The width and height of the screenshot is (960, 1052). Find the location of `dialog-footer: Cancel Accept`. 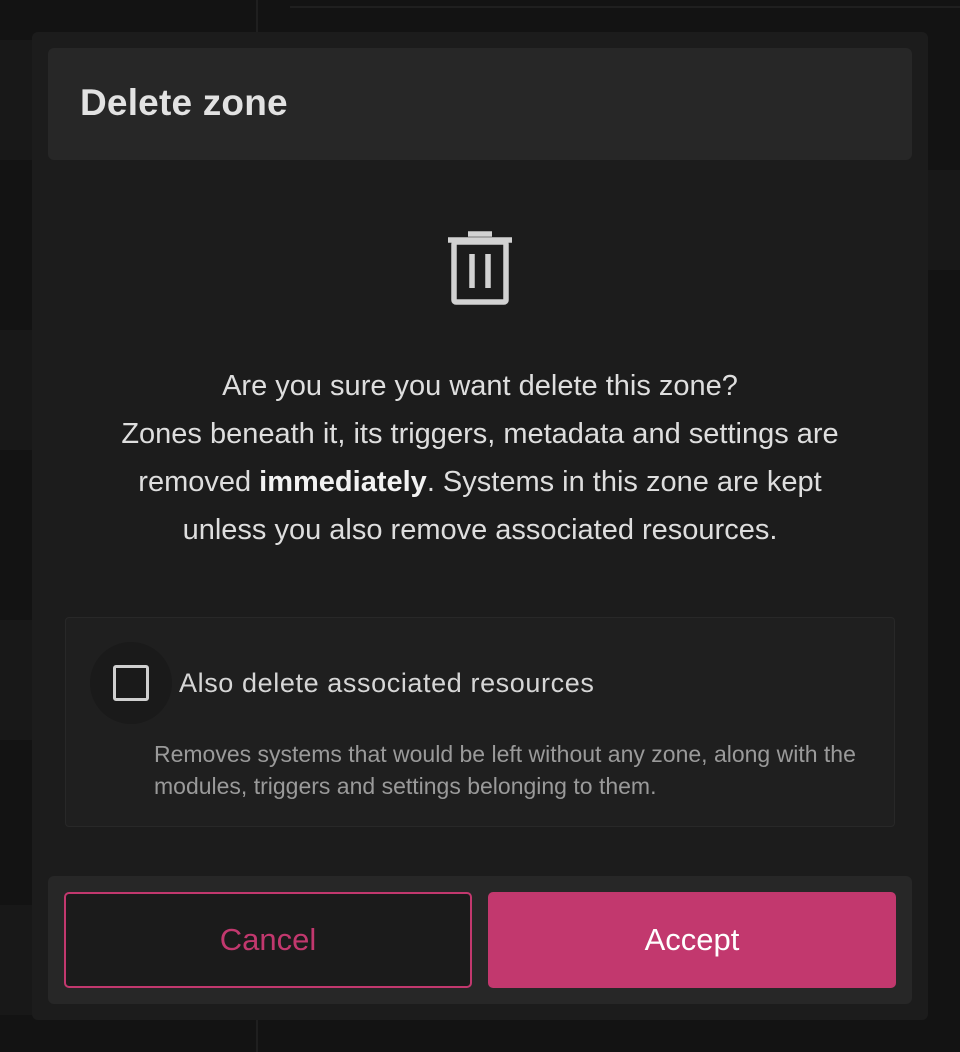

dialog-footer: Cancel Accept is located at coordinates (480, 940).